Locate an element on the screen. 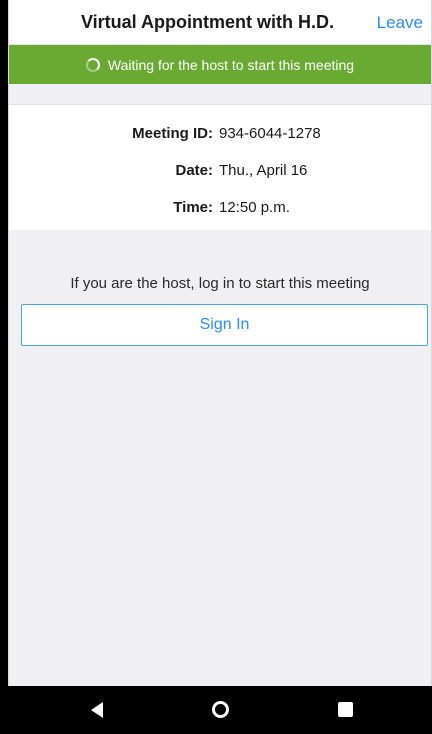  meeting-id-row: Meeting ID: 934-6044-1278 is located at coordinates (220, 135).